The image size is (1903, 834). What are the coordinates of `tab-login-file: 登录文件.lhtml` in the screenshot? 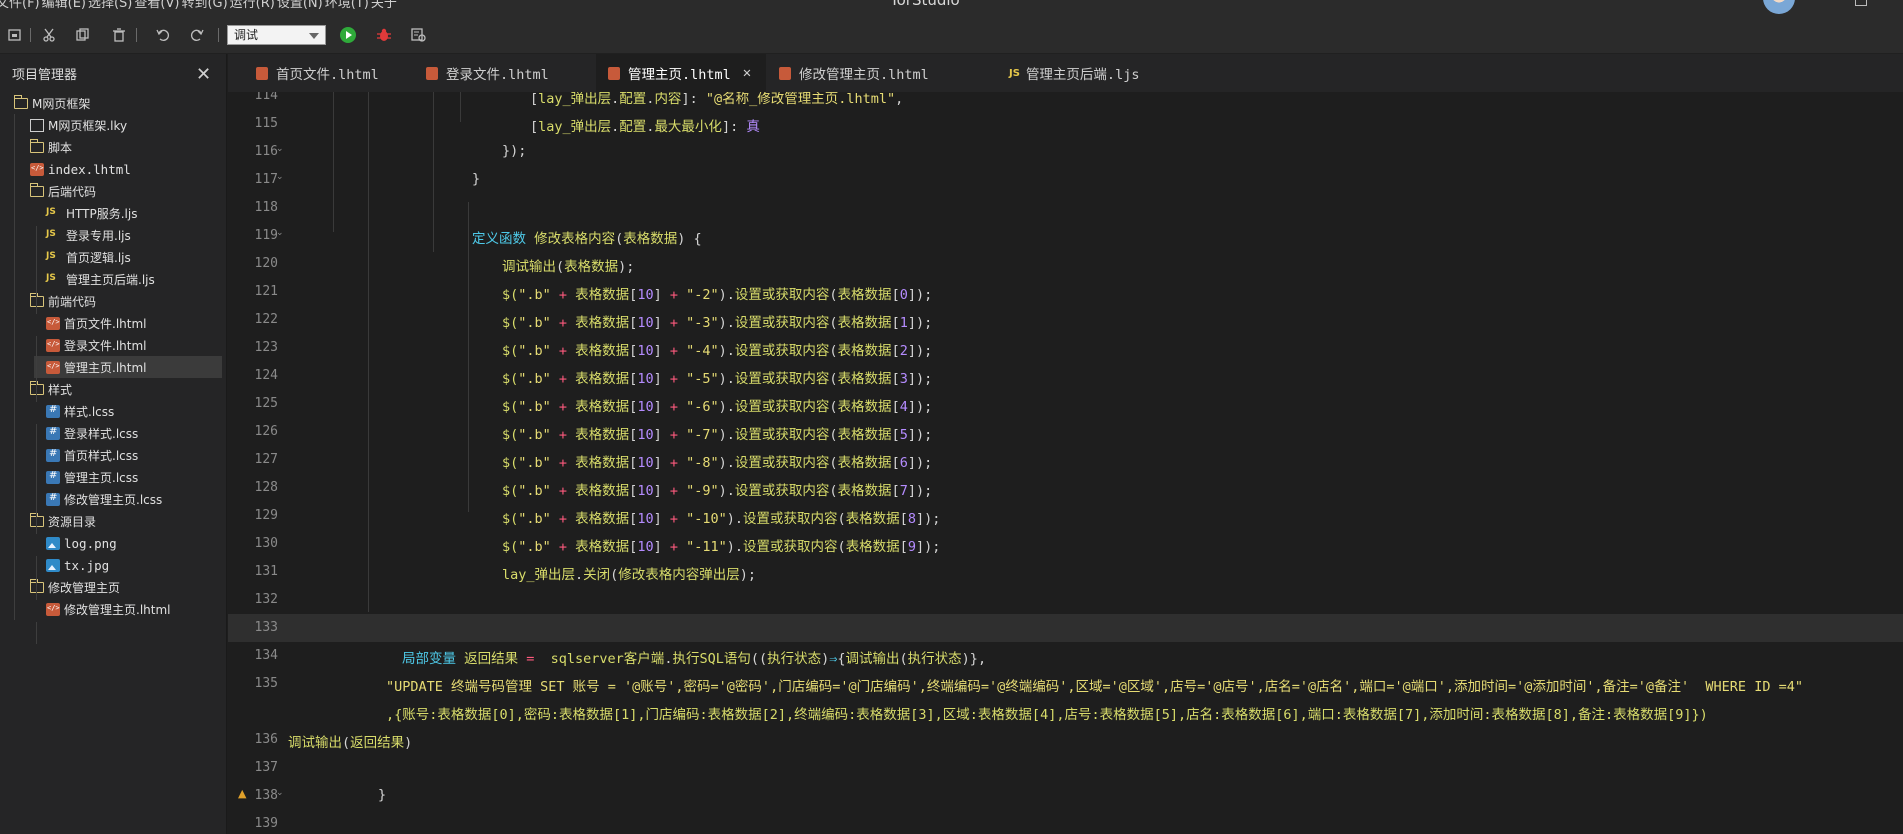 It's located at (511, 73).